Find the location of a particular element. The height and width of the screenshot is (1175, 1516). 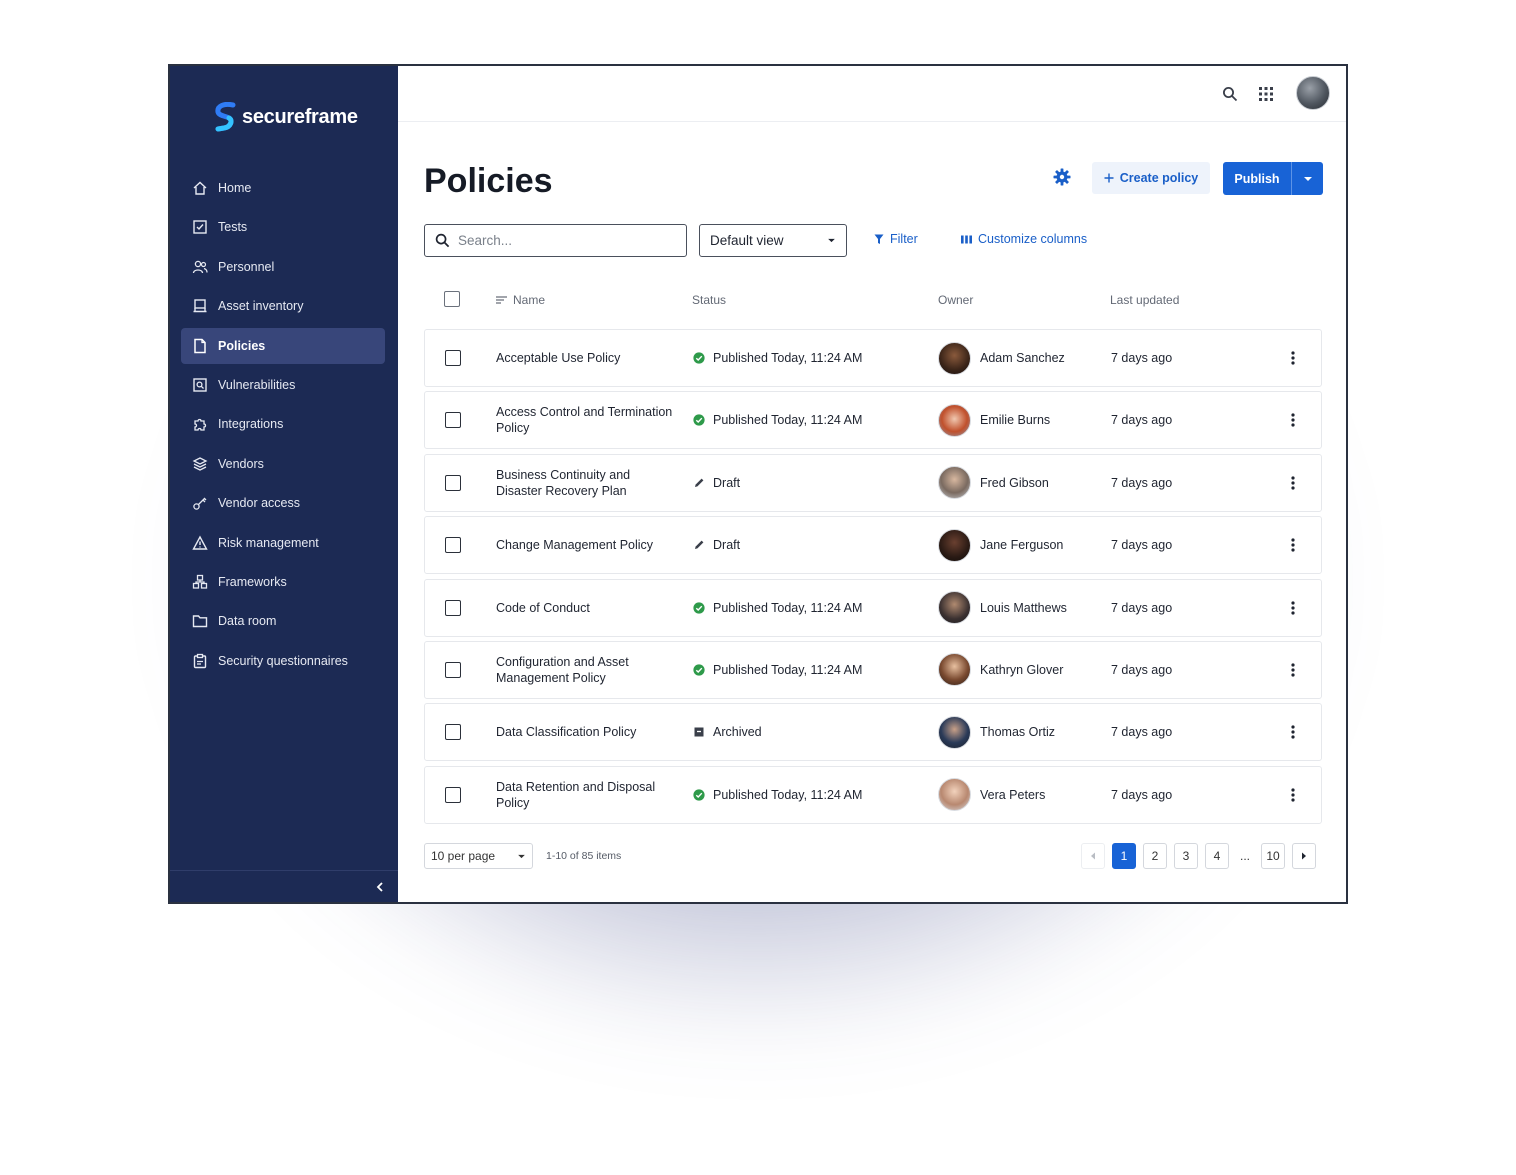

policy-name: Acceptable Use Policy is located at coordinates (586, 358).